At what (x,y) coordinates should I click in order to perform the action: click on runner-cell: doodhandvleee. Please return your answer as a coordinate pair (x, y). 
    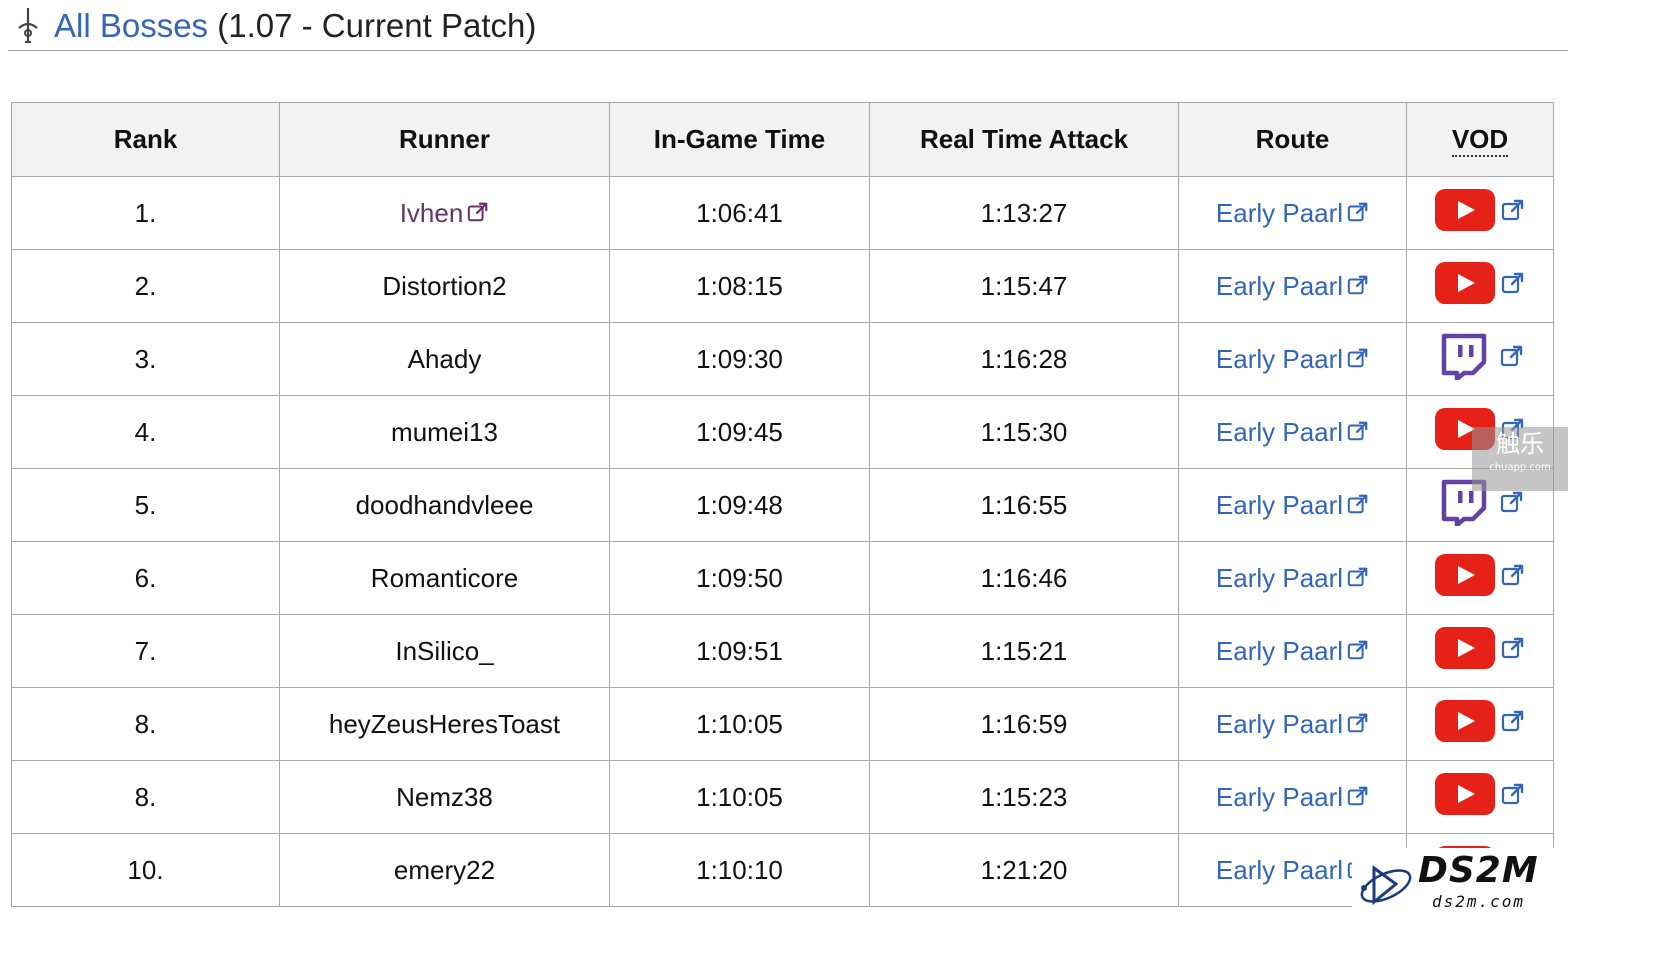
    Looking at the image, I should click on (444, 505).